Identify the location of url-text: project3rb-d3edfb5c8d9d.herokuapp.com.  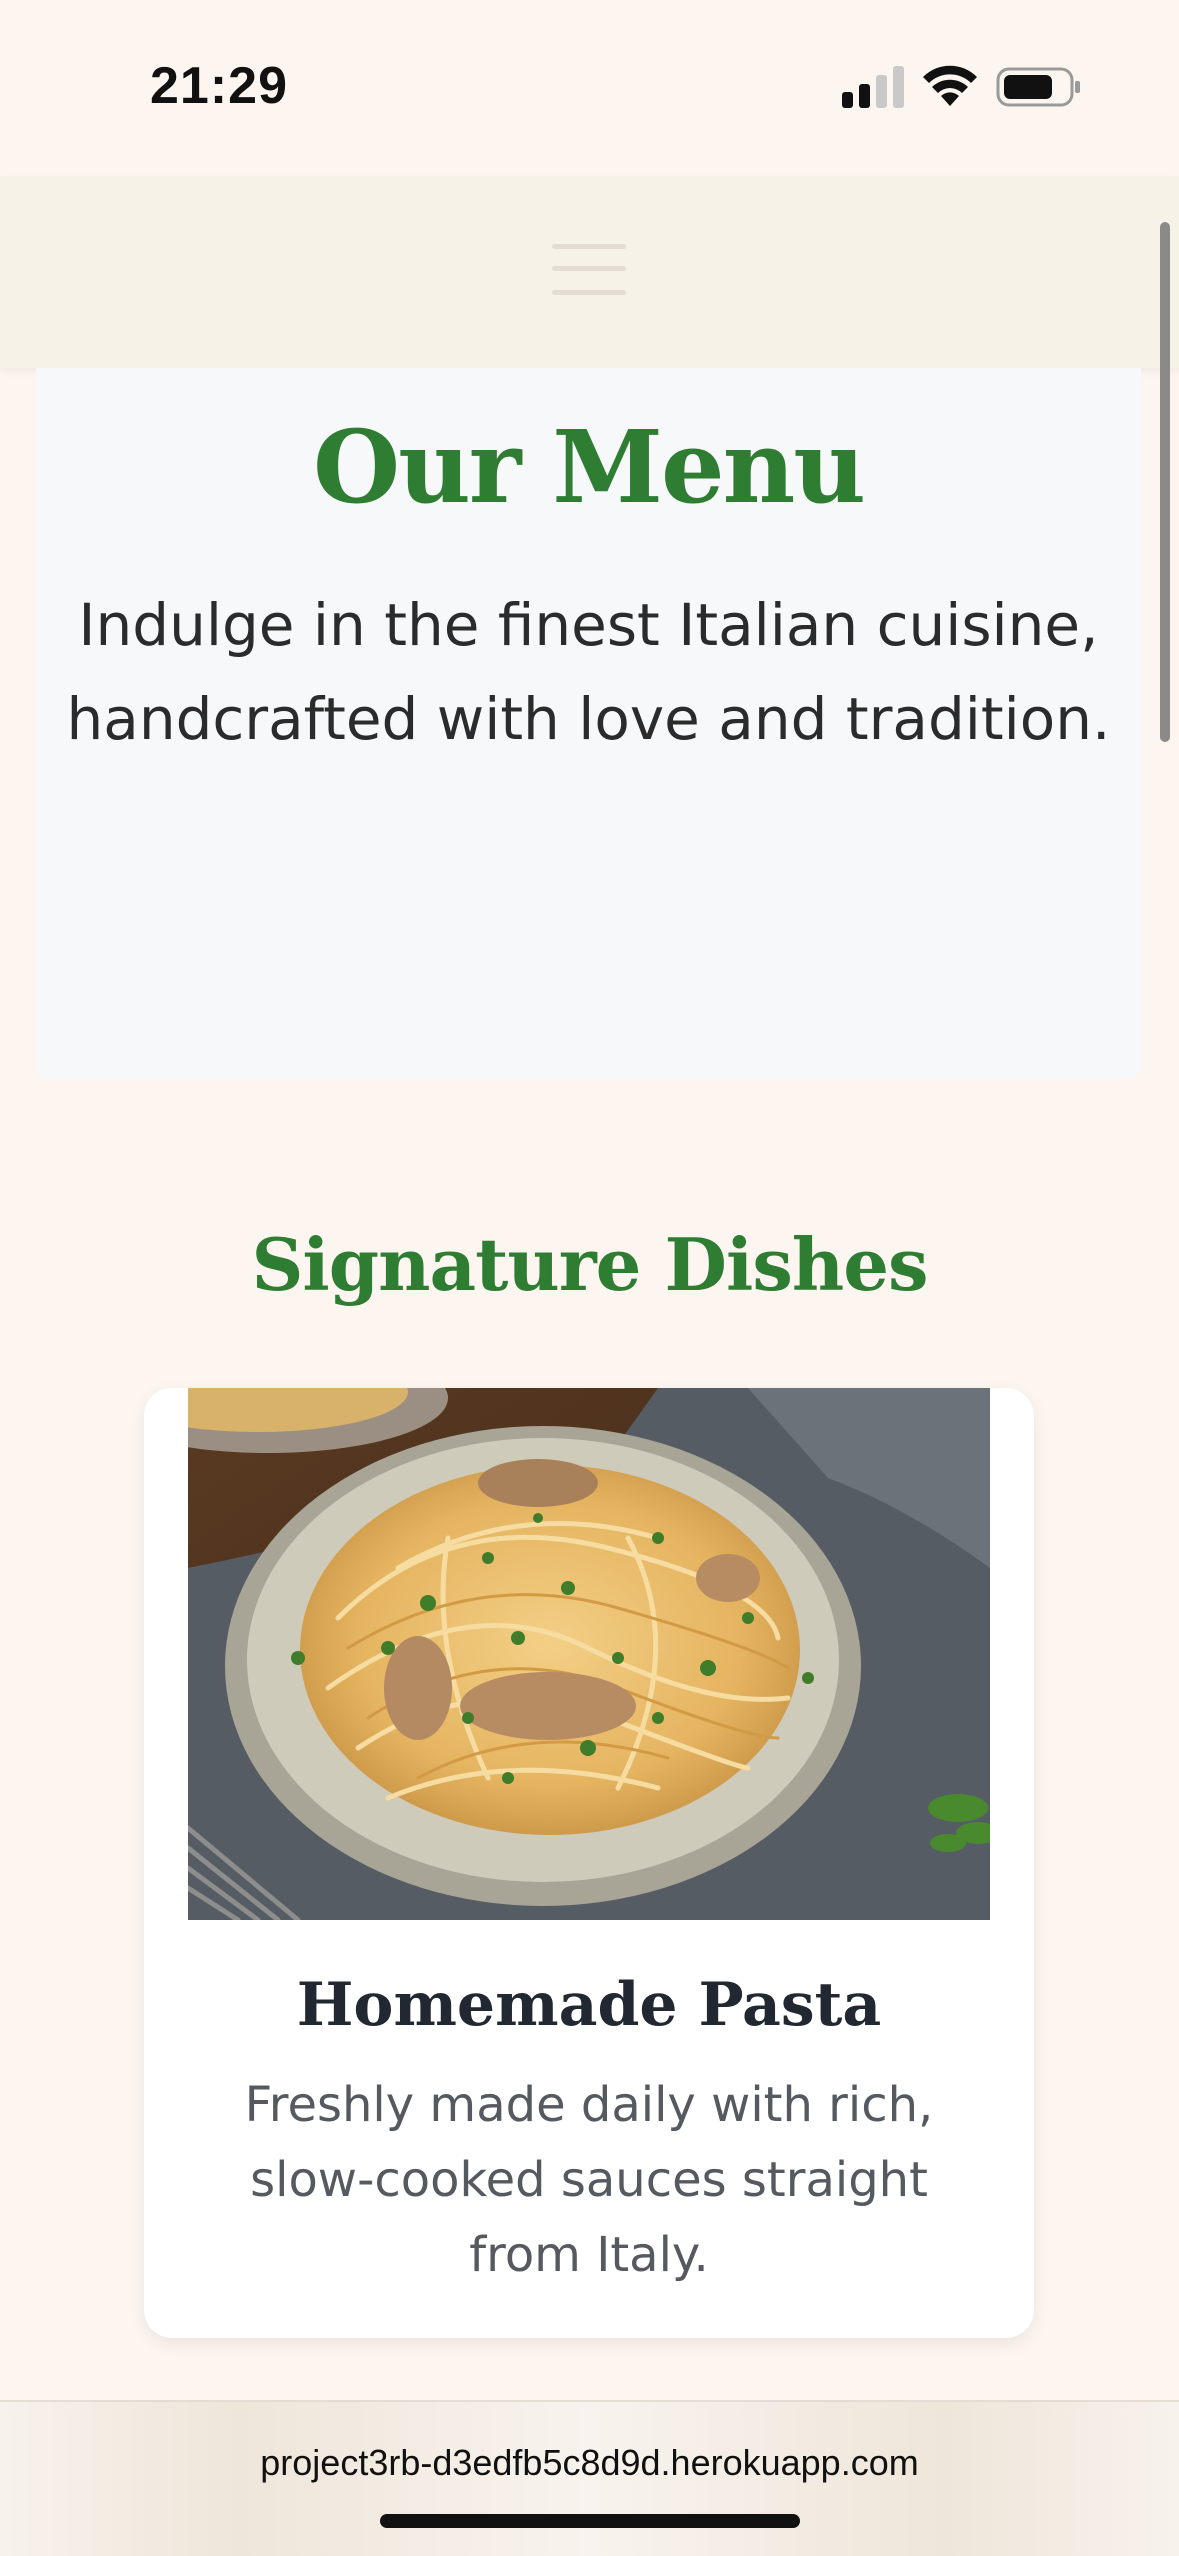
(589, 2463).